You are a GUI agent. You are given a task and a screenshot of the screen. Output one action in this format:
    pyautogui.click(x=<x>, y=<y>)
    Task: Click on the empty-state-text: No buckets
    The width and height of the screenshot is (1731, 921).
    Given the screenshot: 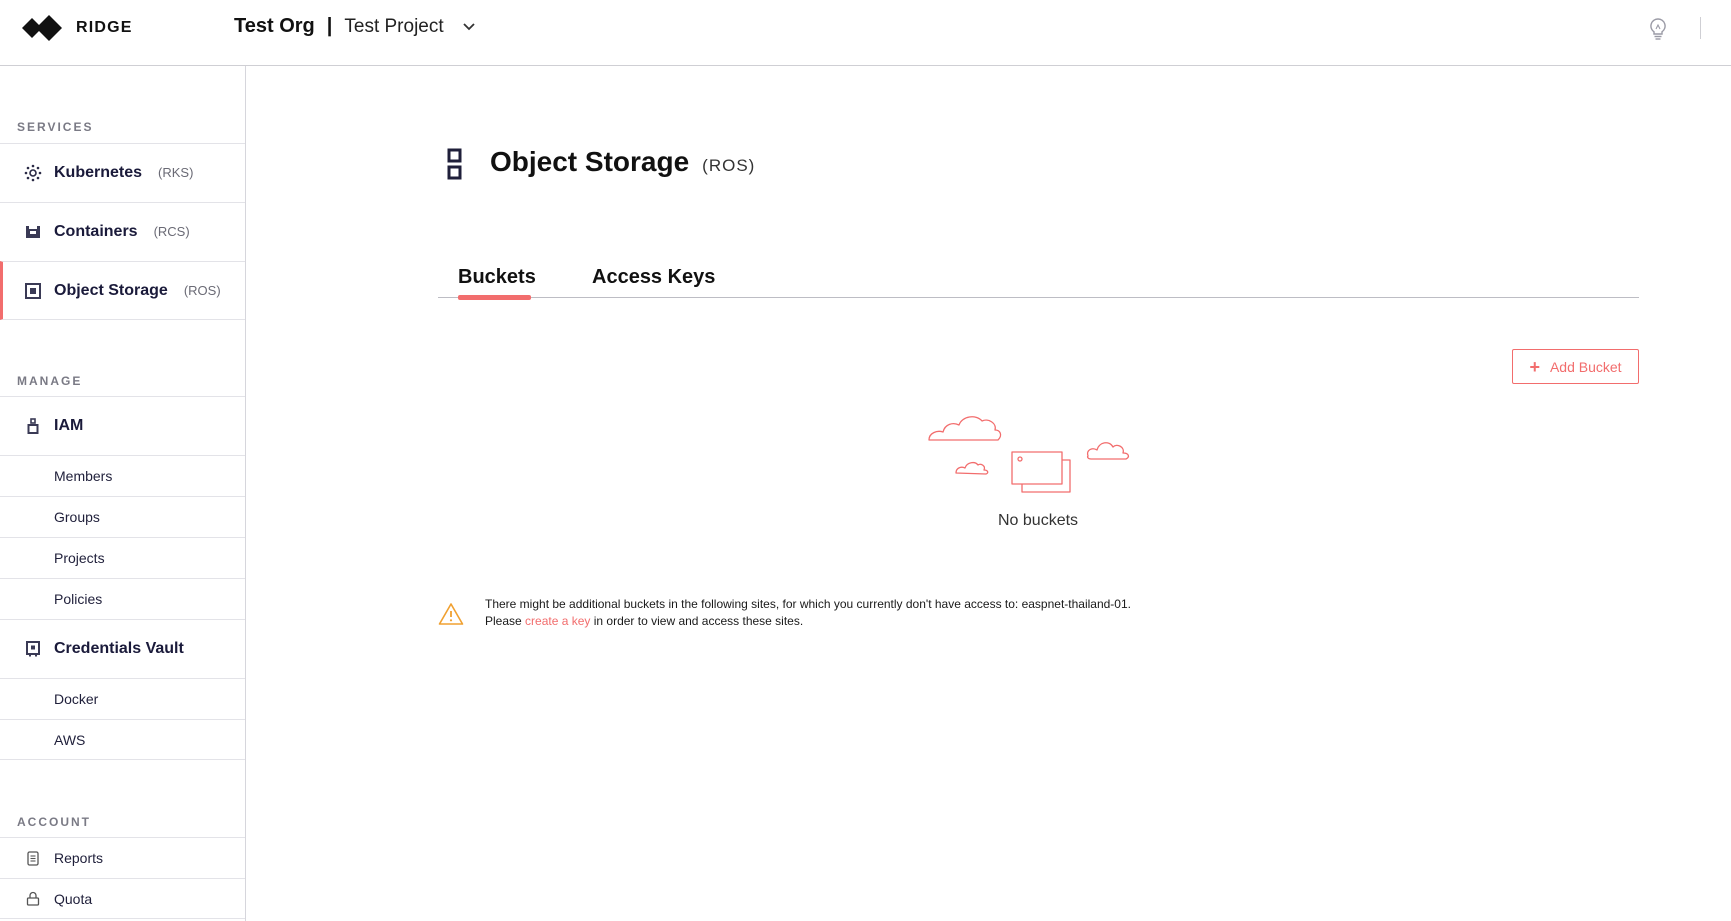 What is the action you would take?
    pyautogui.click(x=1038, y=520)
    